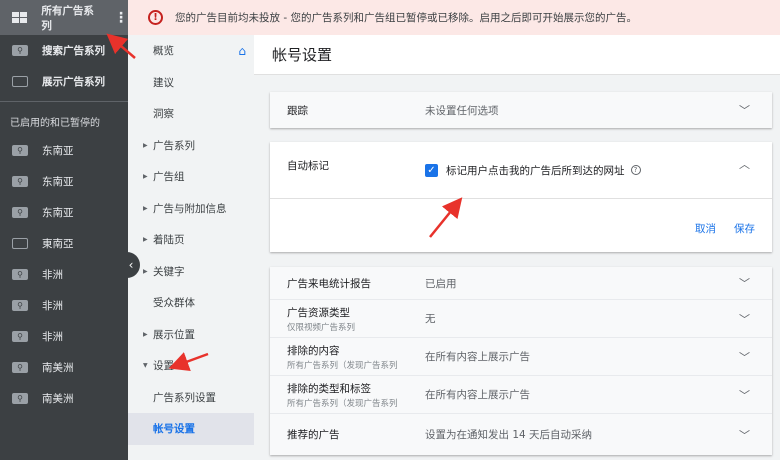 The height and width of the screenshot is (460, 780). What do you see at coordinates (535, 170) in the screenshot?
I see `checkbox-label: 标记用户点击我的广告后所到达的网址` at bounding box center [535, 170].